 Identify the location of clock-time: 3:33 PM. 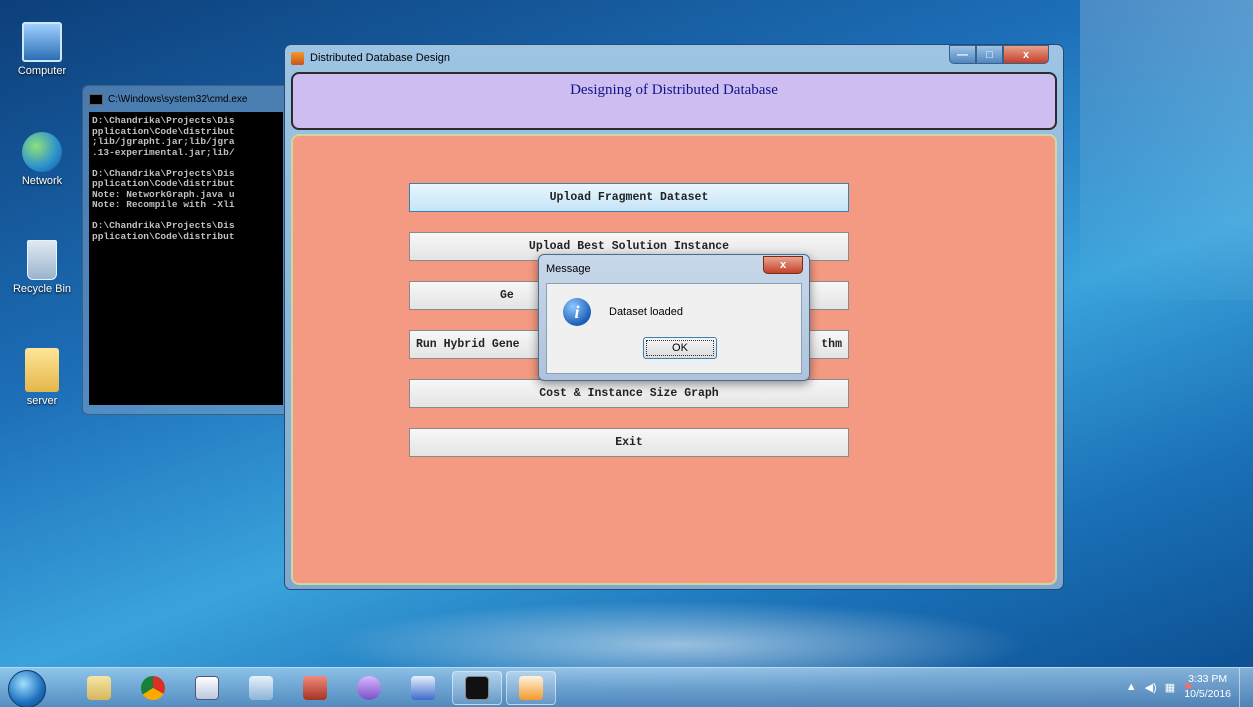
(1208, 679).